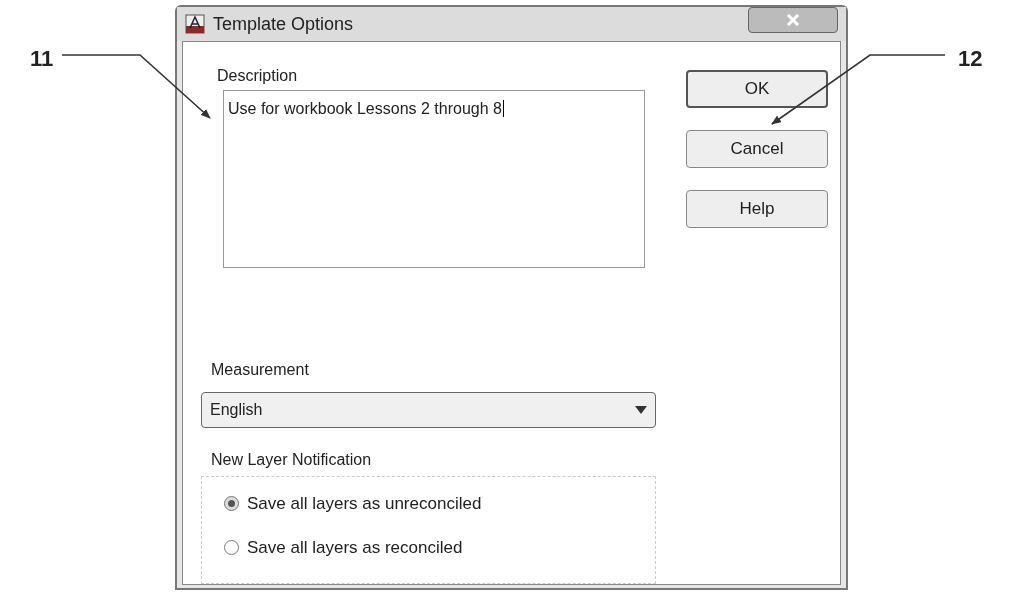 This screenshot has height=593, width=1013. I want to click on caret-icon, so click(641, 410).